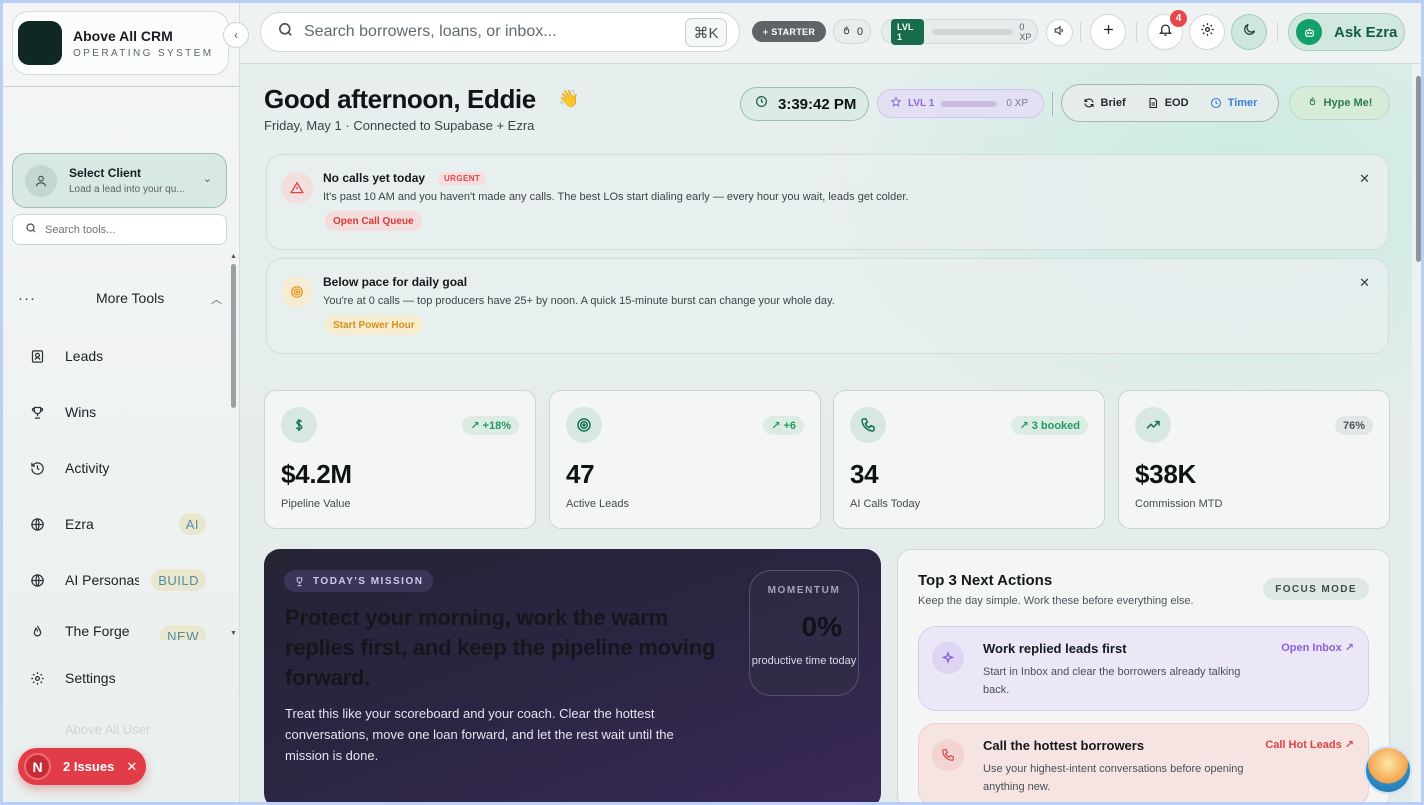 Image resolution: width=1424 pixels, height=805 pixels. I want to click on scroll-down-arrow: ▼, so click(233, 633).